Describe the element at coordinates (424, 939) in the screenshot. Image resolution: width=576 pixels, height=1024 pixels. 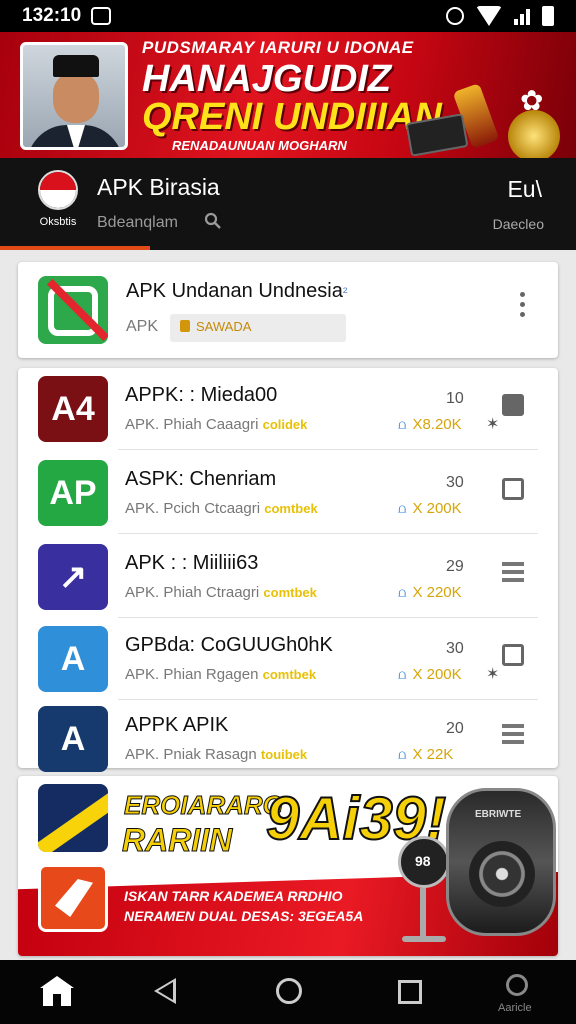
I see `mic-base` at that location.